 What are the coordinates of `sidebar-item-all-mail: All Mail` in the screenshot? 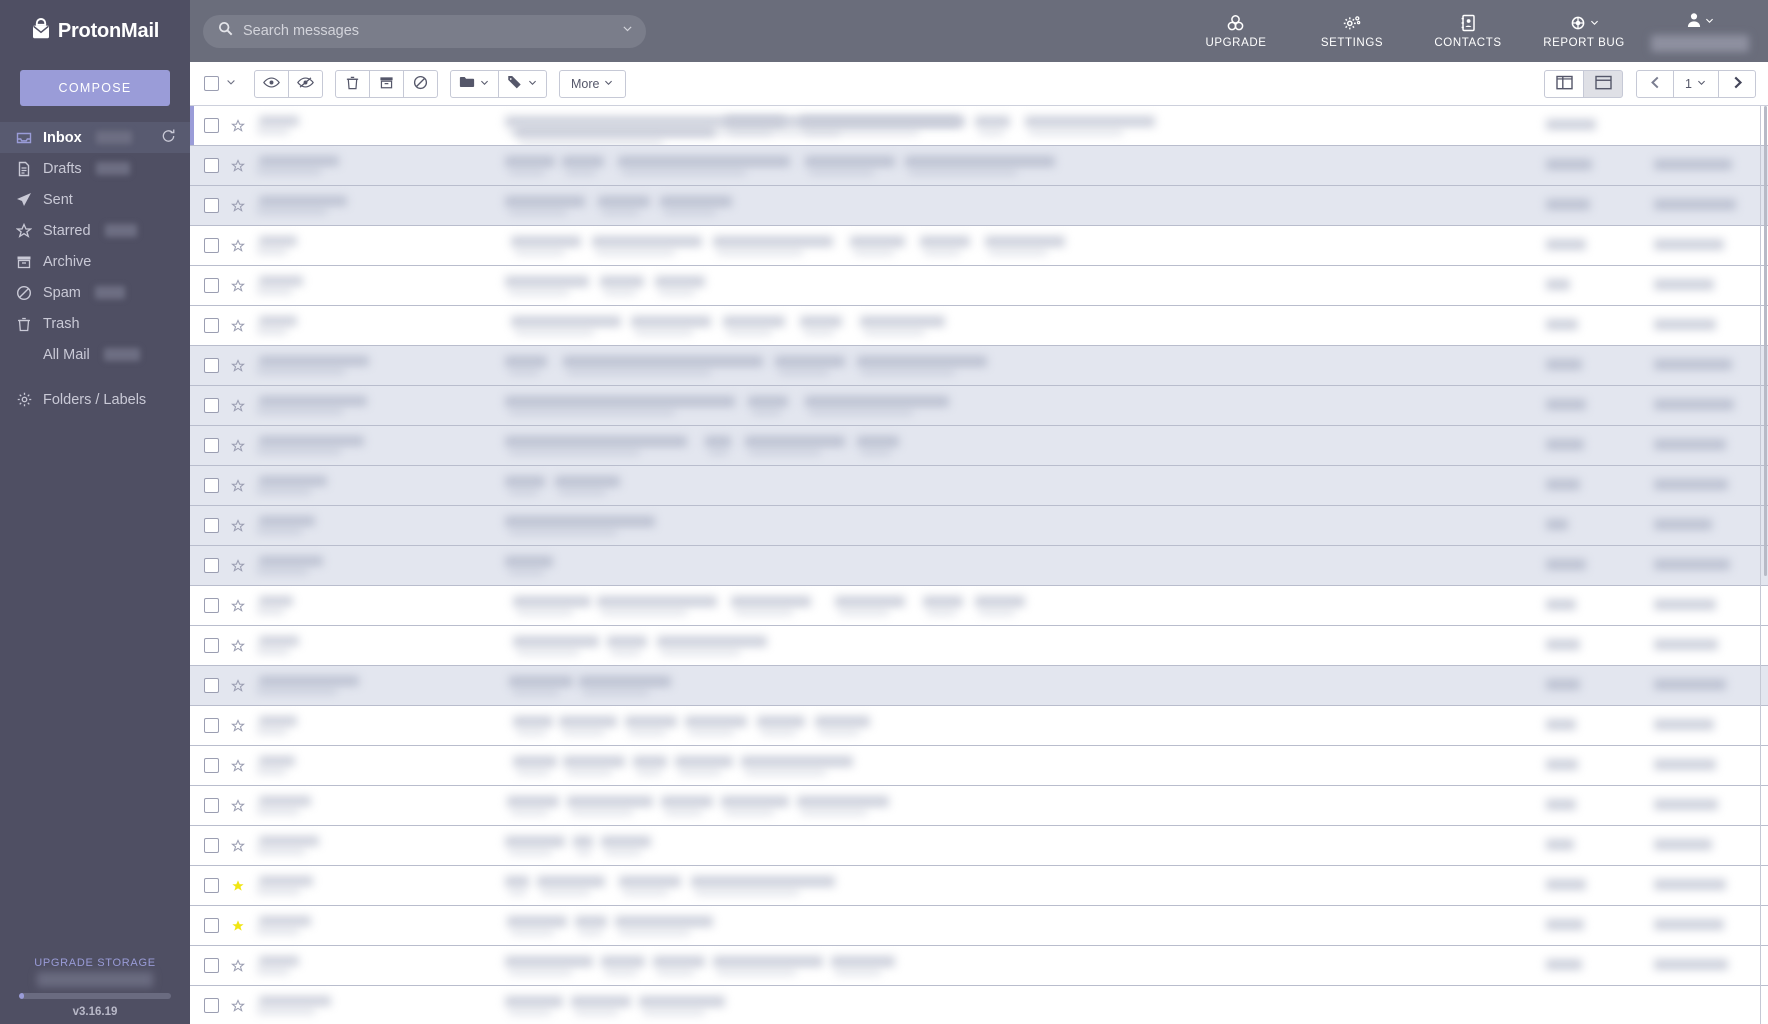 It's located at (95, 354).